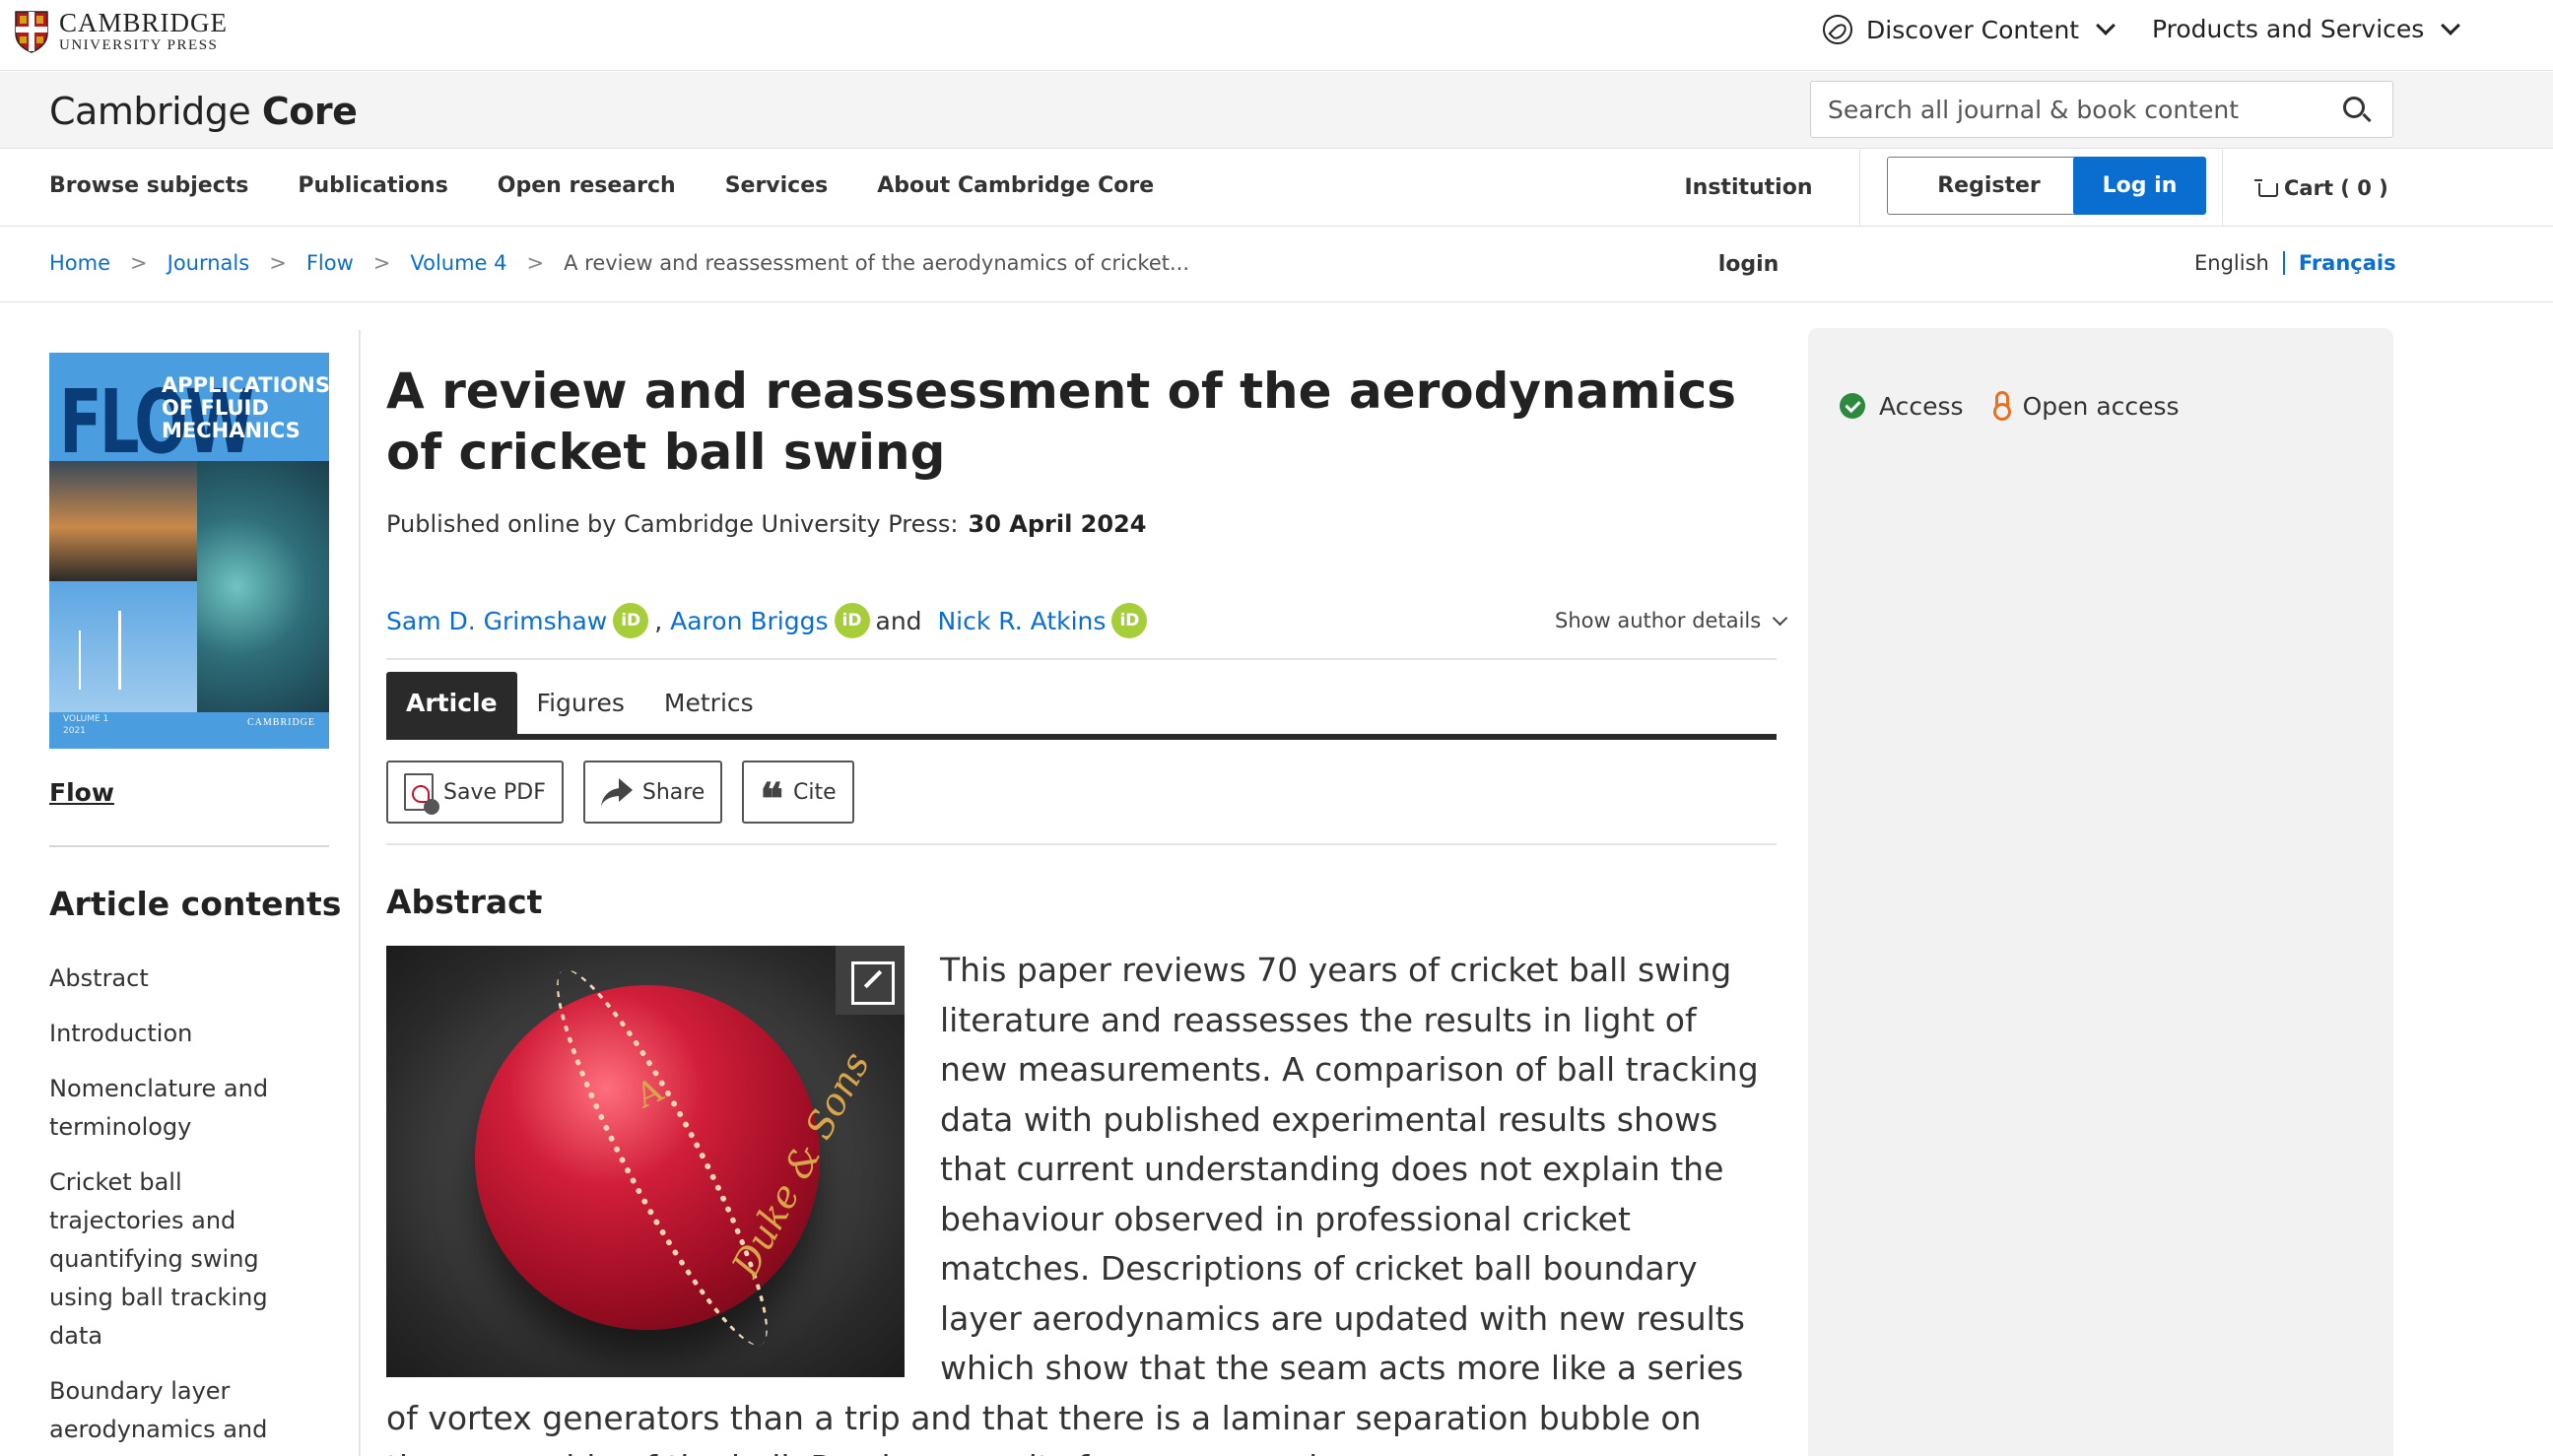 The image size is (2553, 1456). I want to click on show-author-details-toggle: Show author details, so click(1671, 620).